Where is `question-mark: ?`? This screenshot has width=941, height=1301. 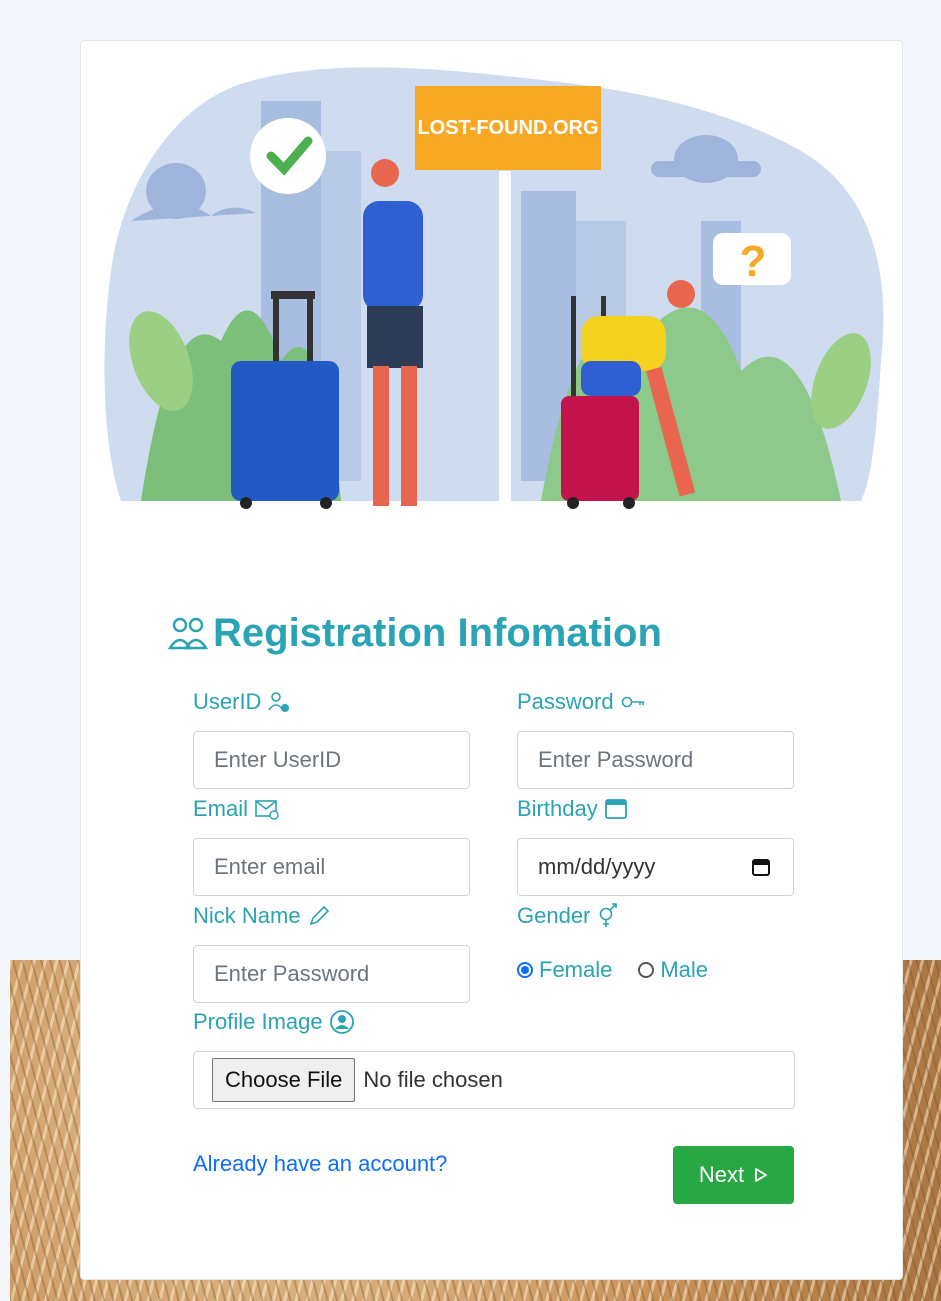 question-mark: ? is located at coordinates (753, 261).